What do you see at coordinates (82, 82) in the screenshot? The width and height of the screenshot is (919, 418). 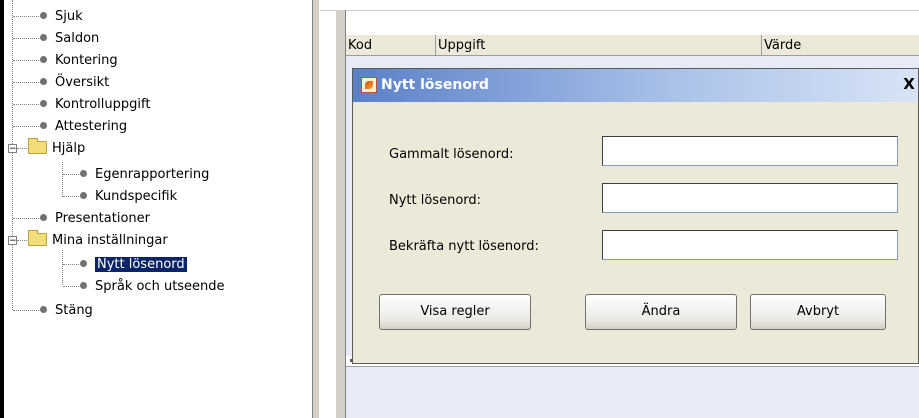 I see `tree-item-label: Översikt` at bounding box center [82, 82].